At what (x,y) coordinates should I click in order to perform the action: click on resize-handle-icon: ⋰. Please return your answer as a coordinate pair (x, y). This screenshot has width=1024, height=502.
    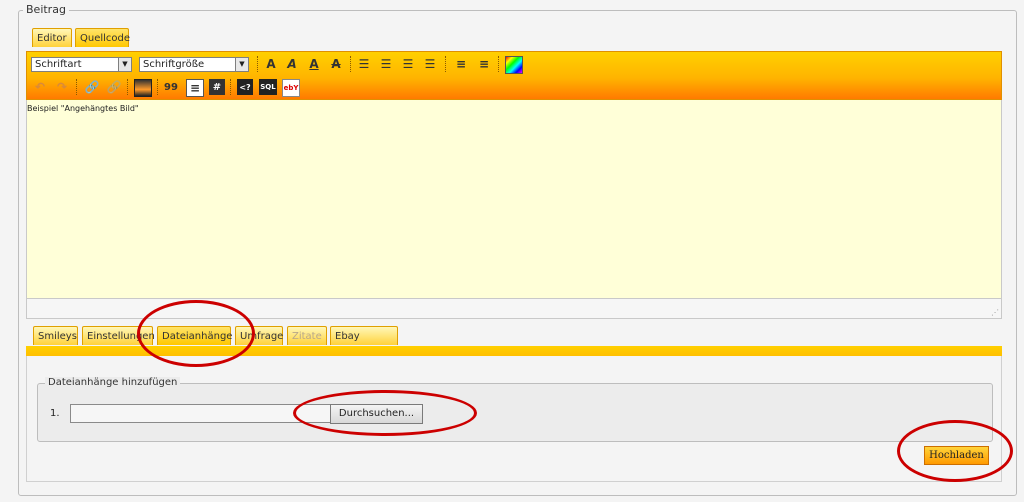
    Looking at the image, I should click on (995, 312).